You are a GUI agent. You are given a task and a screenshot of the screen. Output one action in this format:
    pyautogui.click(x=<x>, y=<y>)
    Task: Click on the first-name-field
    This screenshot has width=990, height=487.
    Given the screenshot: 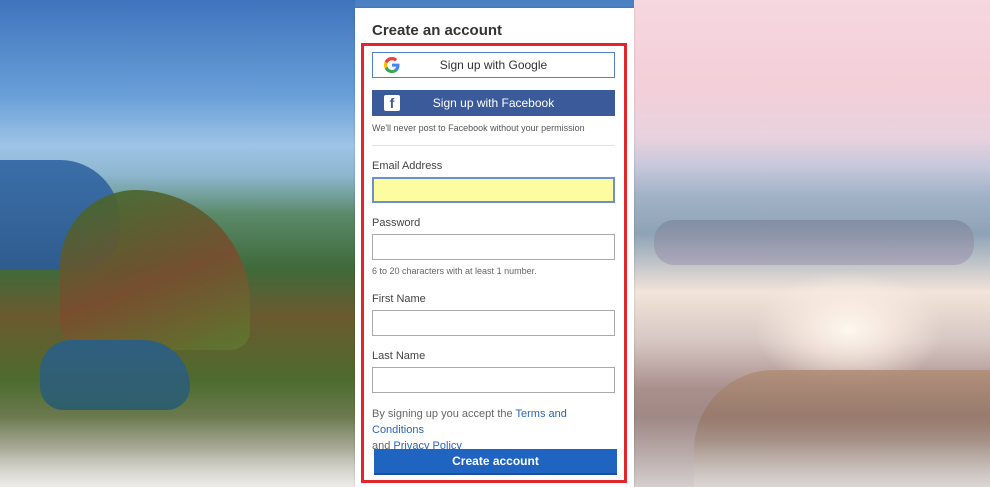 What is the action you would take?
    pyautogui.click(x=493, y=323)
    